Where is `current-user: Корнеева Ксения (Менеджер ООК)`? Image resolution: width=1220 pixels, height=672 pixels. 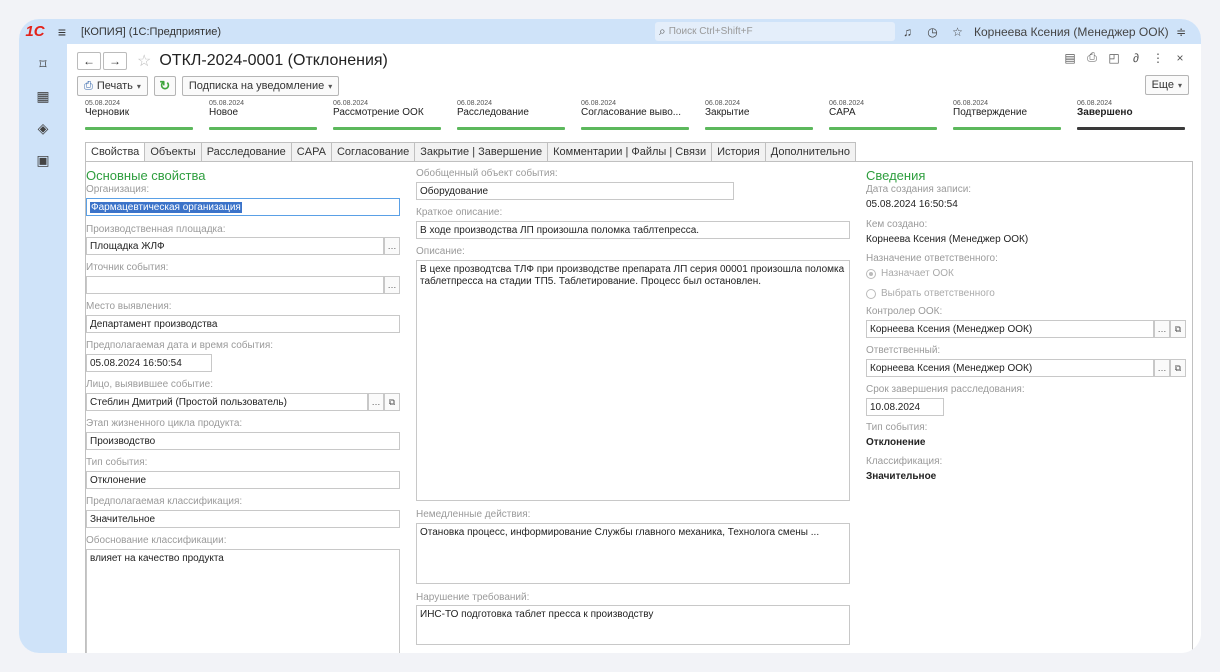 current-user: Корнеева Ксения (Менеджер ООК) is located at coordinates (1071, 32).